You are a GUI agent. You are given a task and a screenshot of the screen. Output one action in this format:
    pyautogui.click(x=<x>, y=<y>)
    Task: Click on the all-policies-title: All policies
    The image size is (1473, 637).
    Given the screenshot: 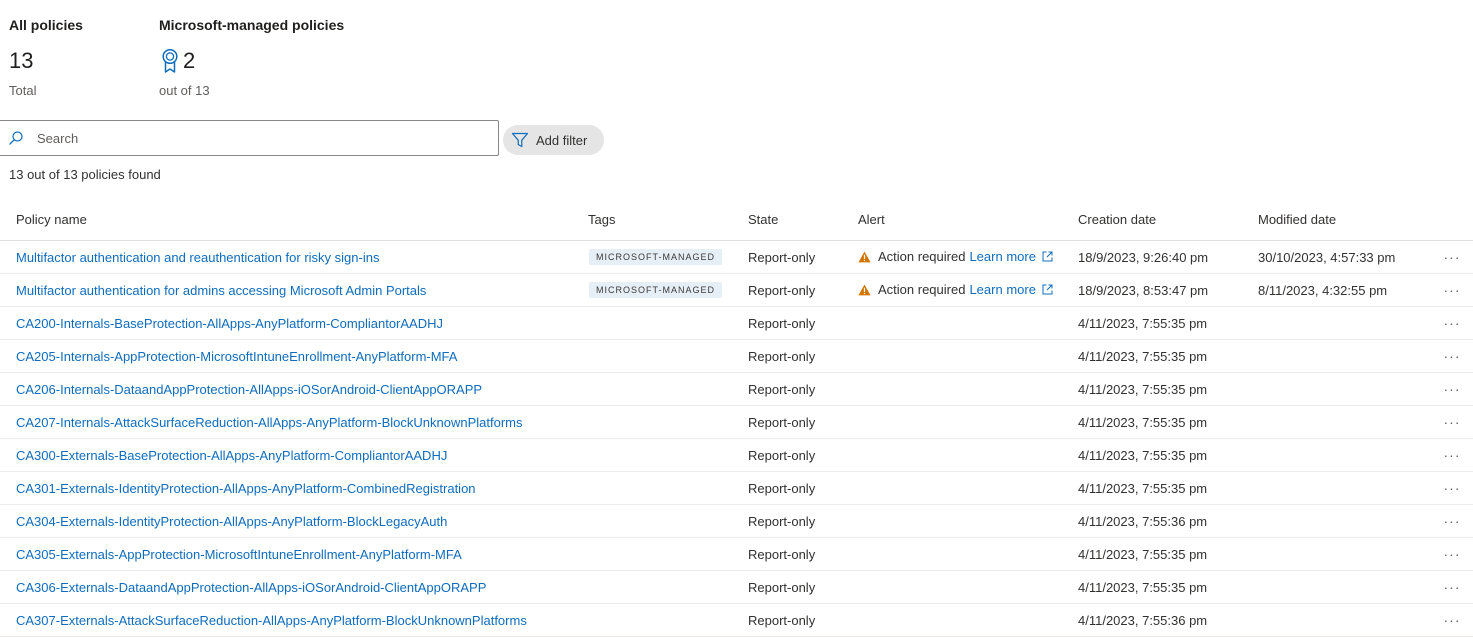 What is the action you would take?
    pyautogui.click(x=46, y=25)
    